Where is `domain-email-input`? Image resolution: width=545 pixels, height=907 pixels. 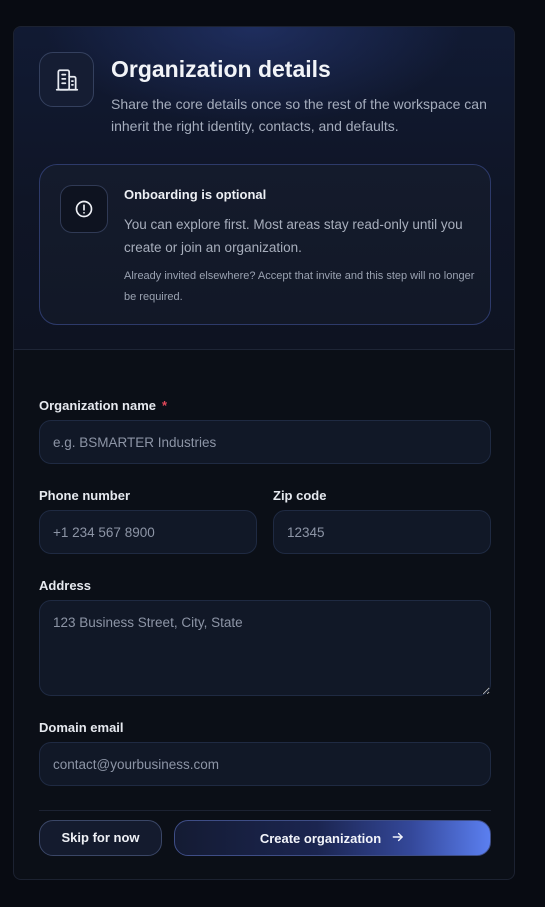
domain-email-input is located at coordinates (265, 764).